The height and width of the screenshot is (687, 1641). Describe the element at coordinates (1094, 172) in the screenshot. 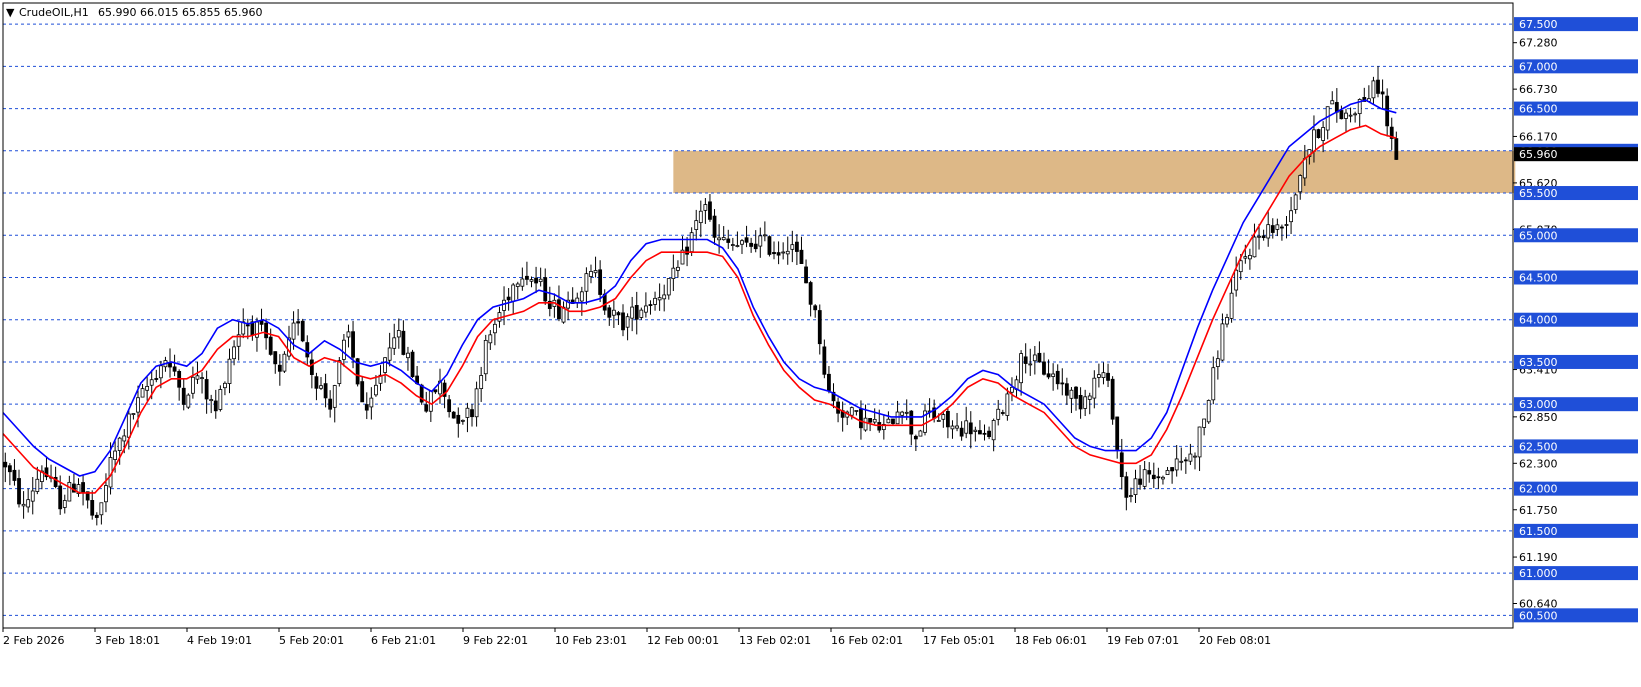

I see `resistance-zone` at that location.